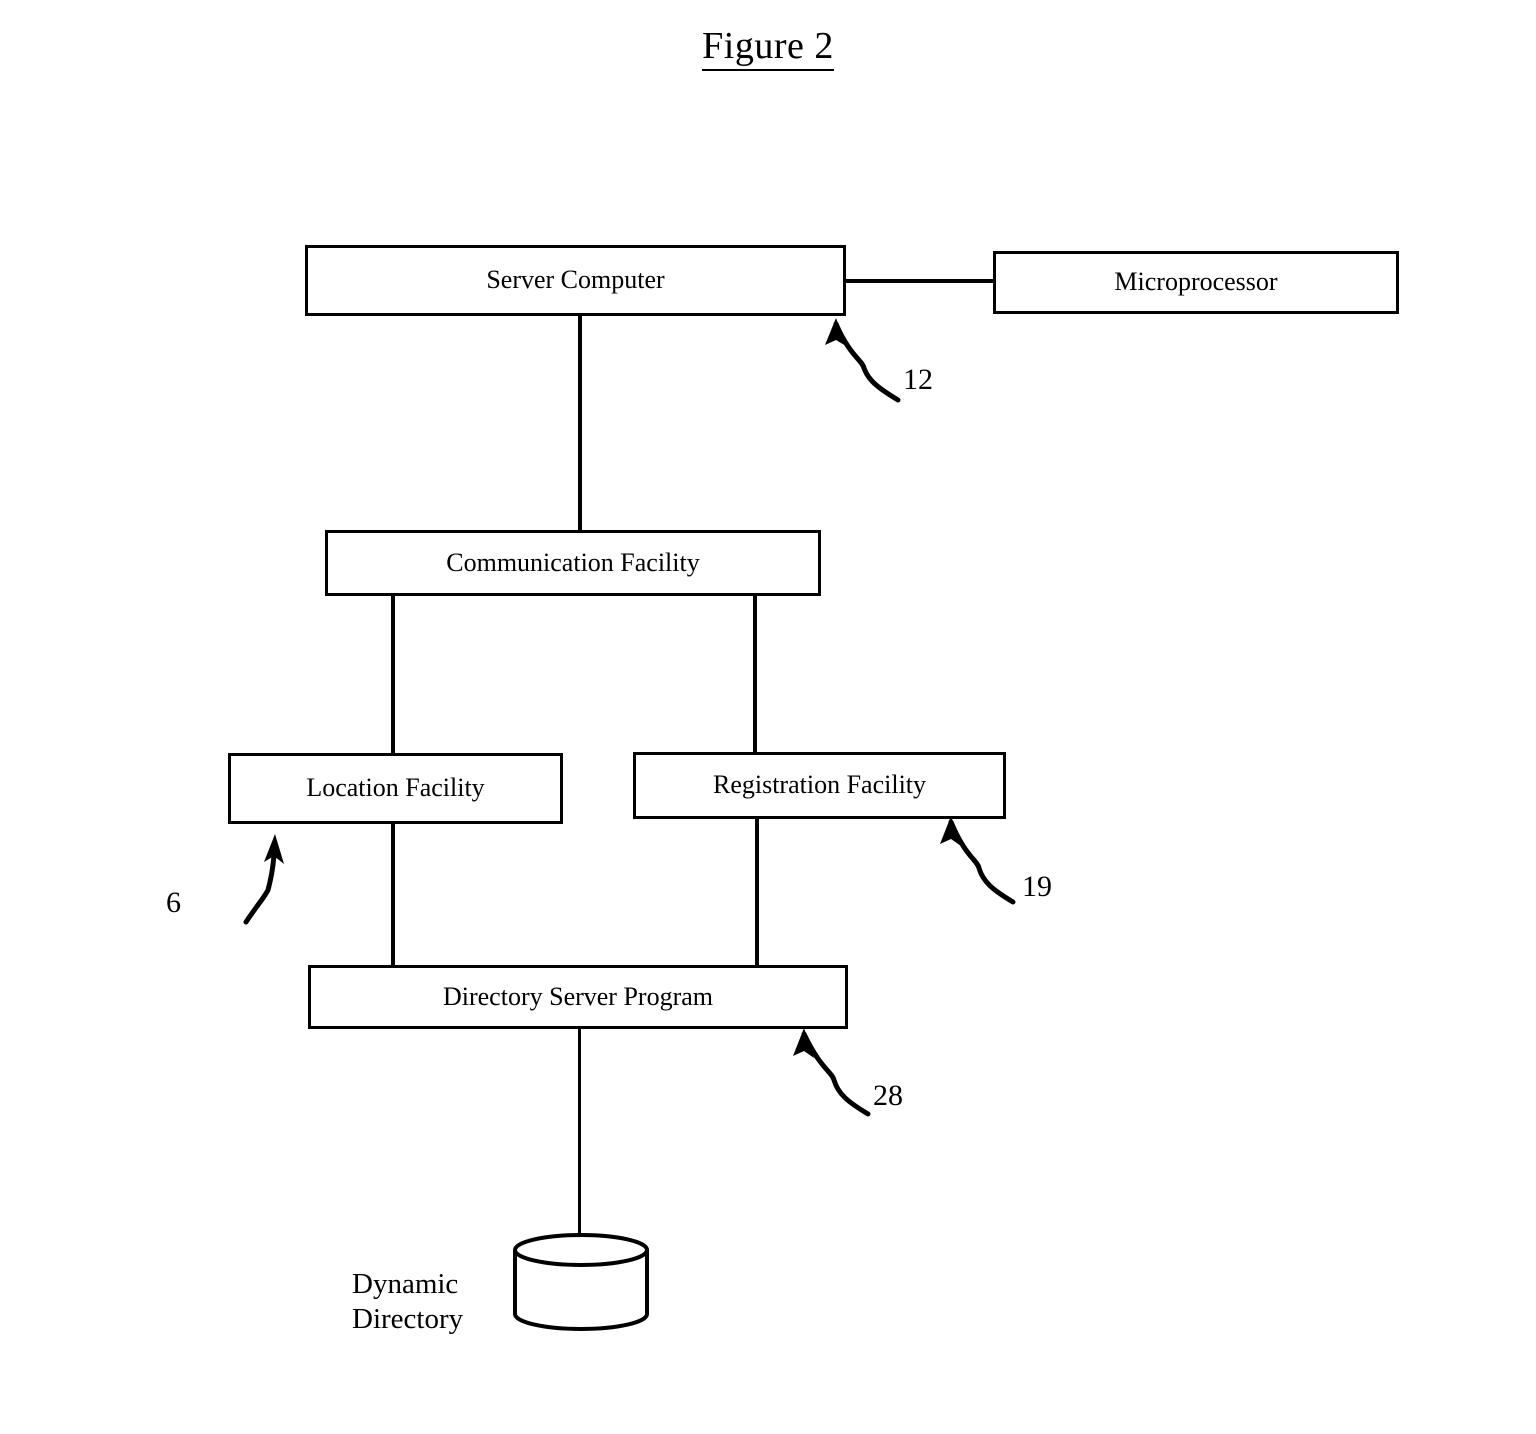 The height and width of the screenshot is (1434, 1536). I want to click on leader-arrow-28-icon, so click(832, 1072).